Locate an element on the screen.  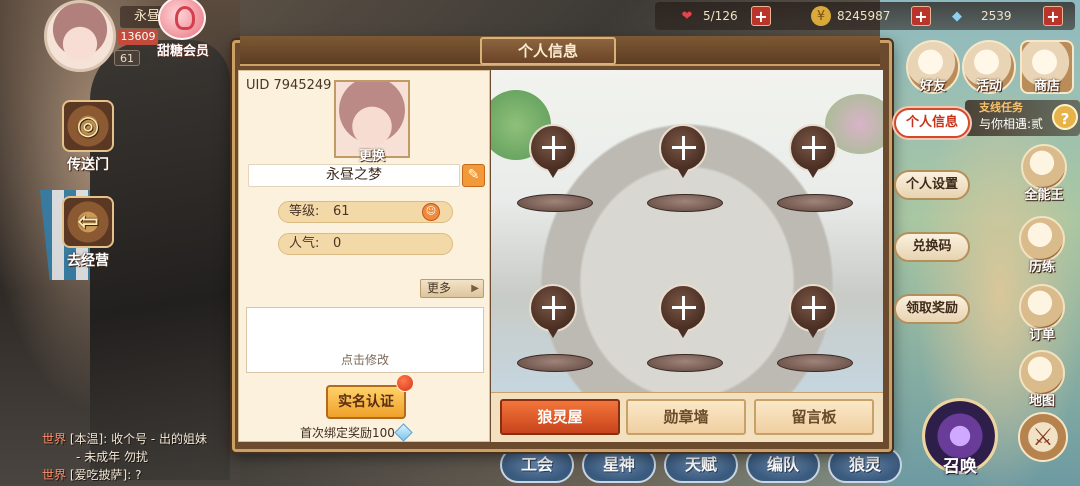
side-tab-profile: 个人信息 is located at coordinates (932, 123).